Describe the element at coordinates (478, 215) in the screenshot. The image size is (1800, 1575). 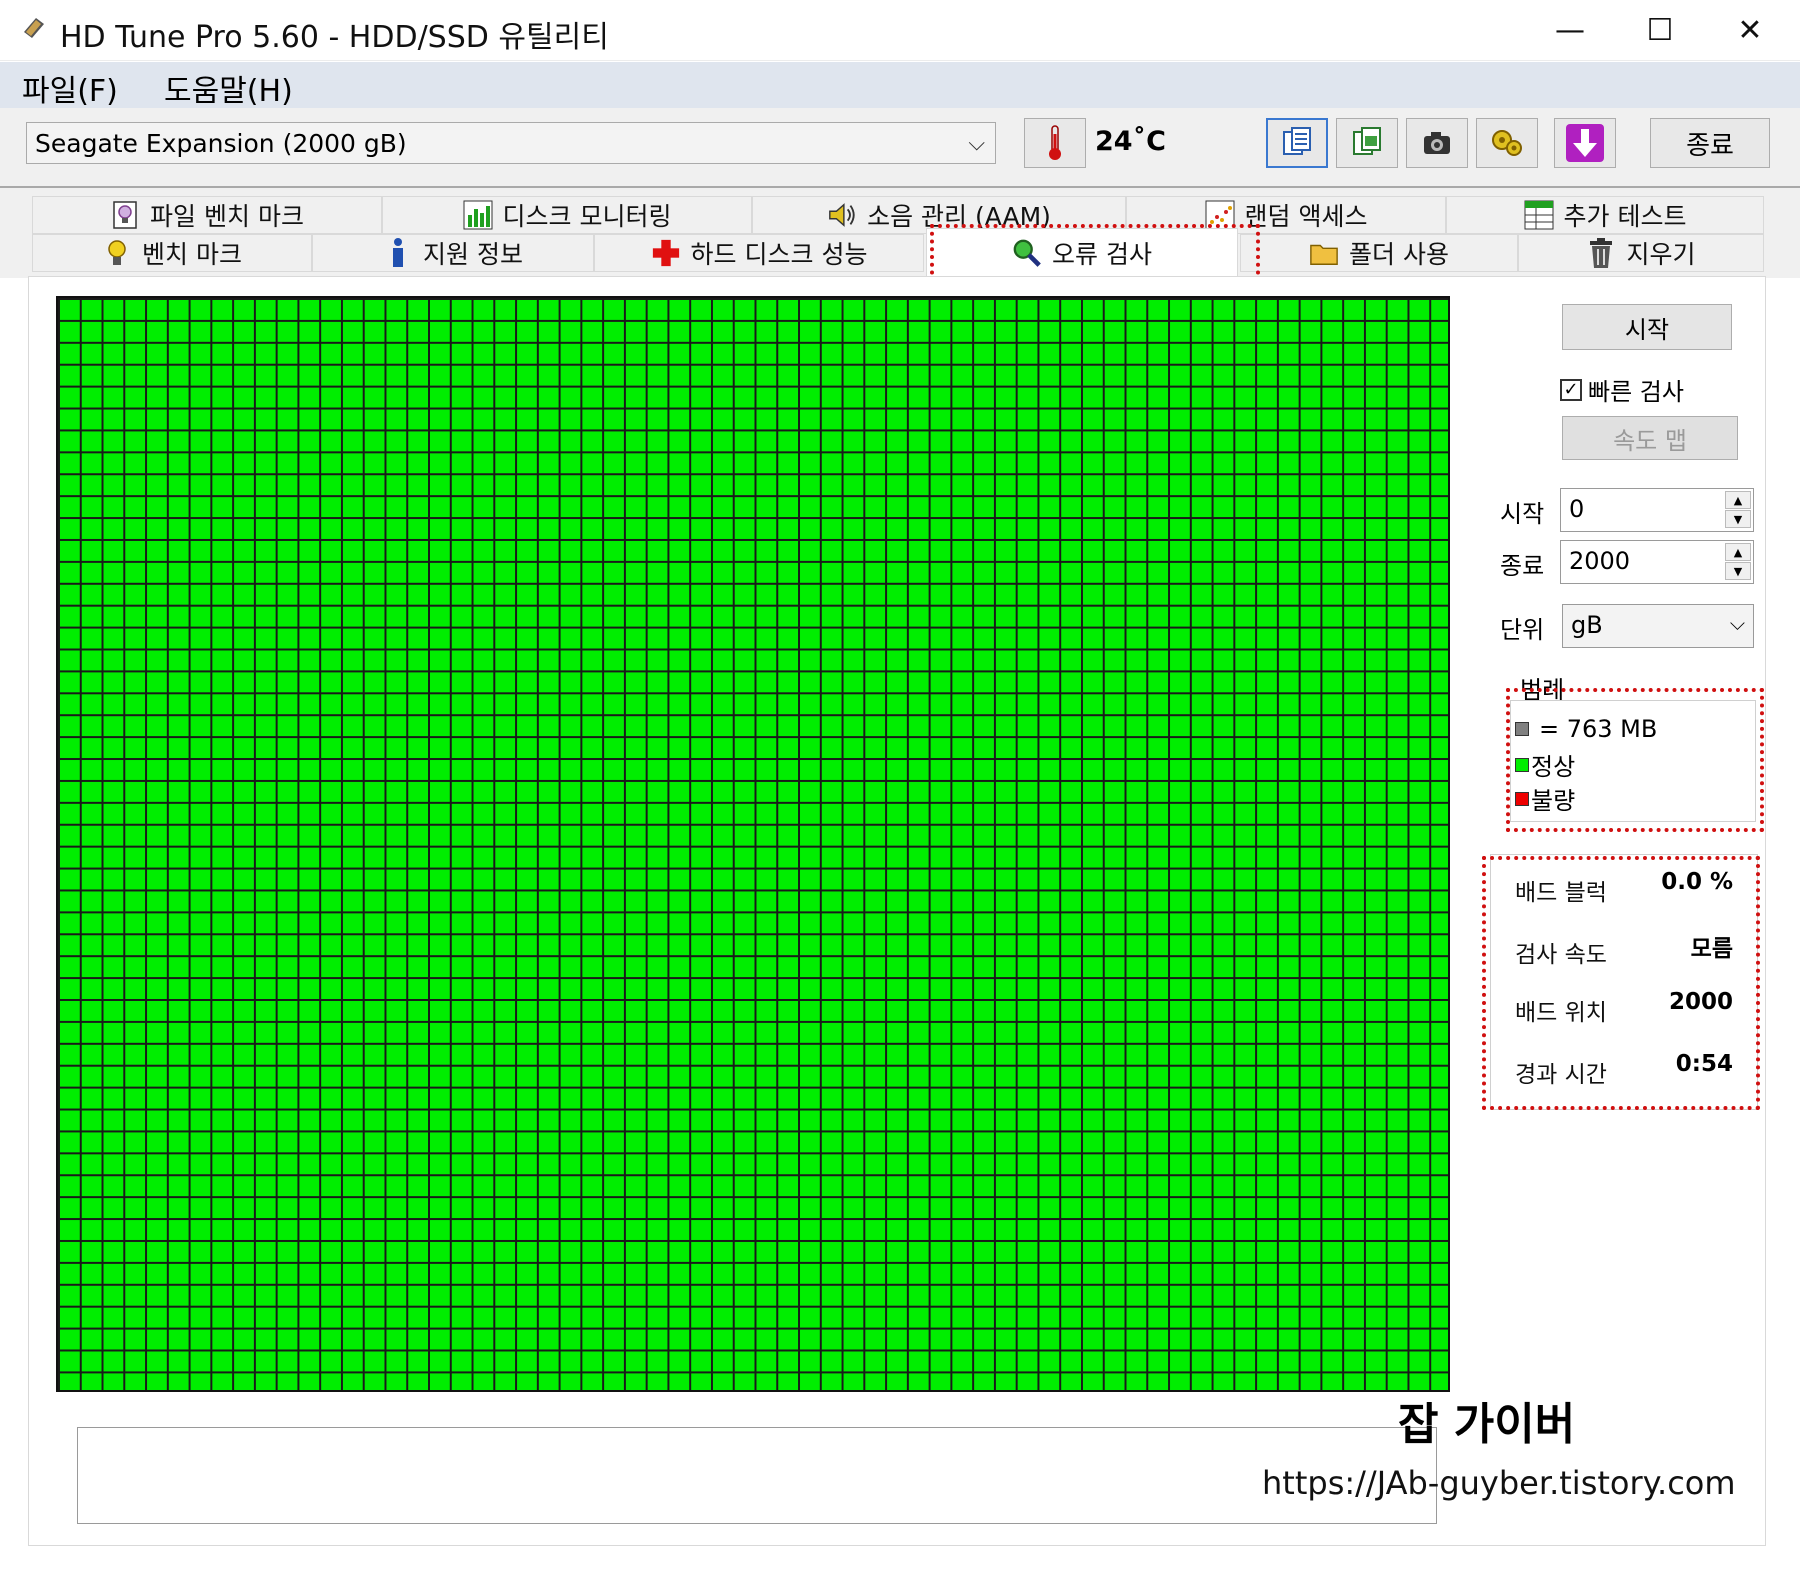
I see `bar-chart-icon` at that location.